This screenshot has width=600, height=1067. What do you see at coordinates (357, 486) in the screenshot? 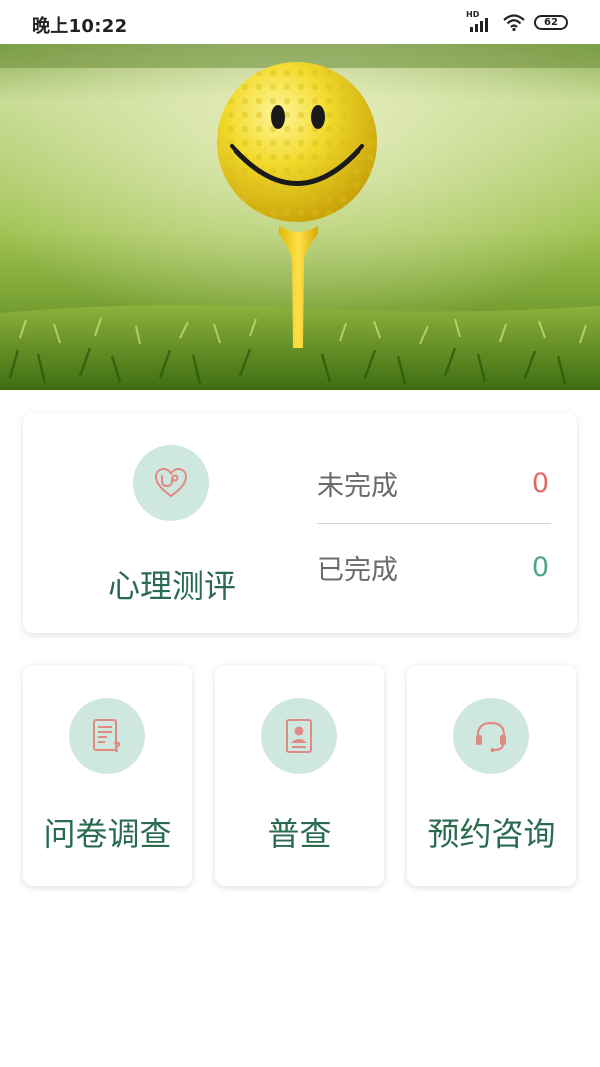
I see `pending-label: 未完成` at bounding box center [357, 486].